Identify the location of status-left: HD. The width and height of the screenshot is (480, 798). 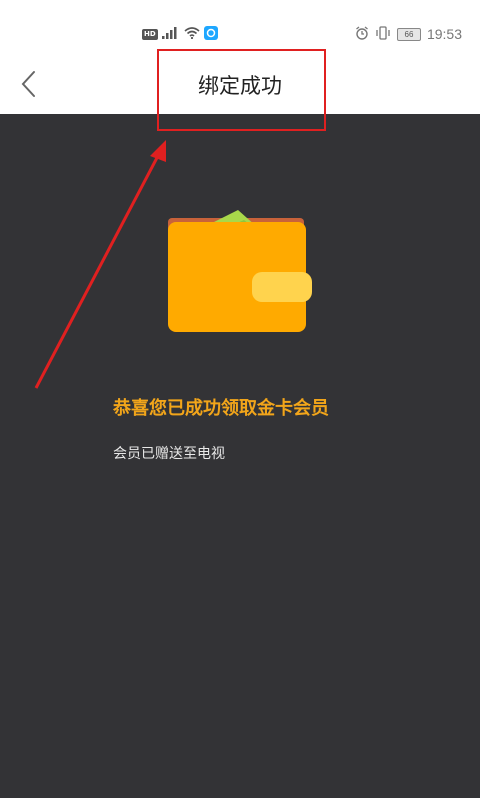
(180, 34).